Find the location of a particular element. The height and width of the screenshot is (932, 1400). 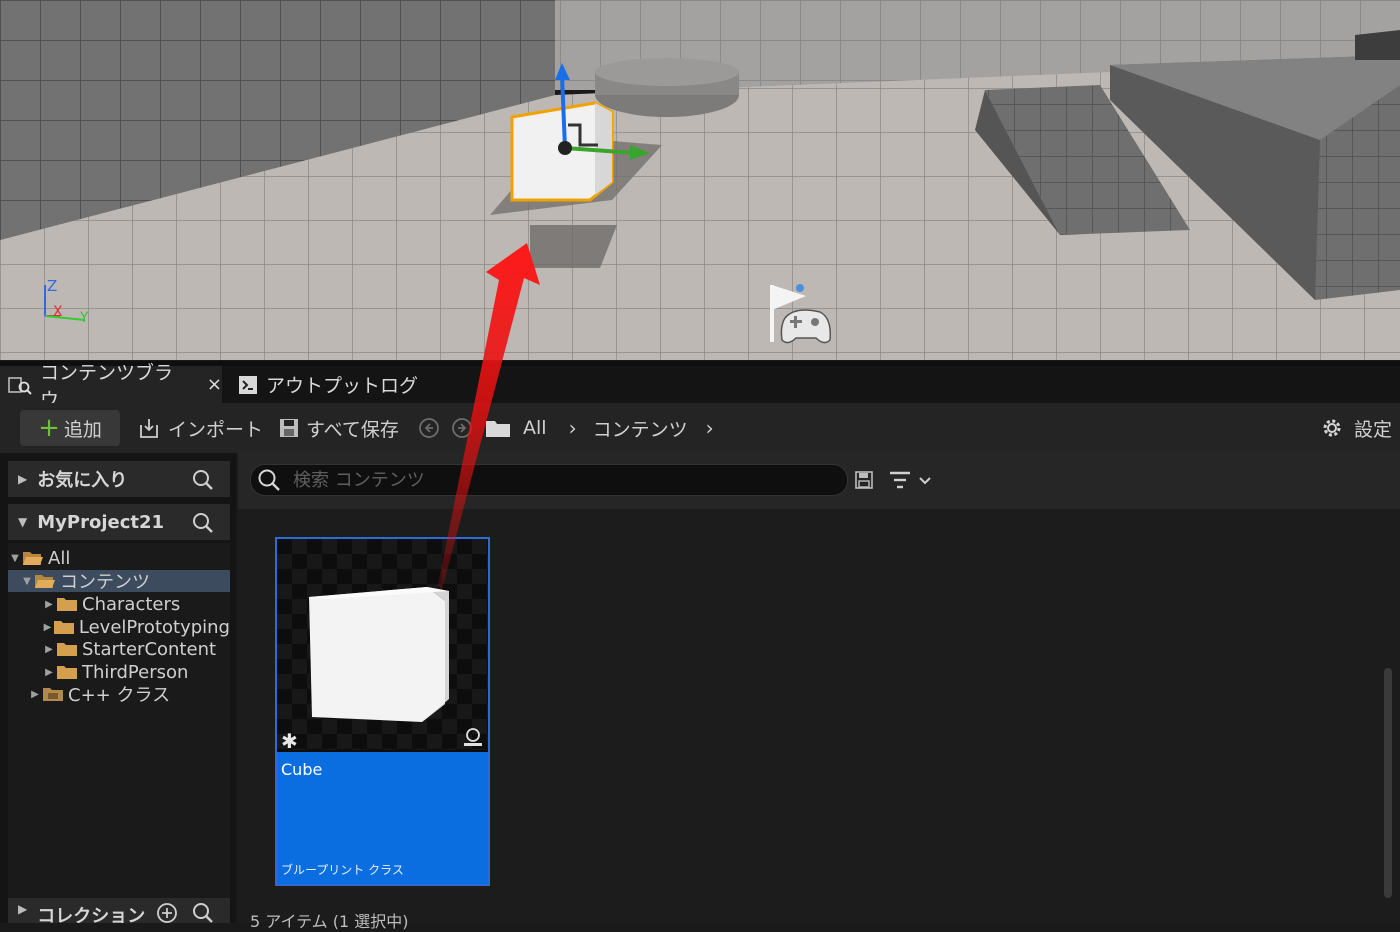

tree-item-label: ThirdPerson is located at coordinates (135, 672).